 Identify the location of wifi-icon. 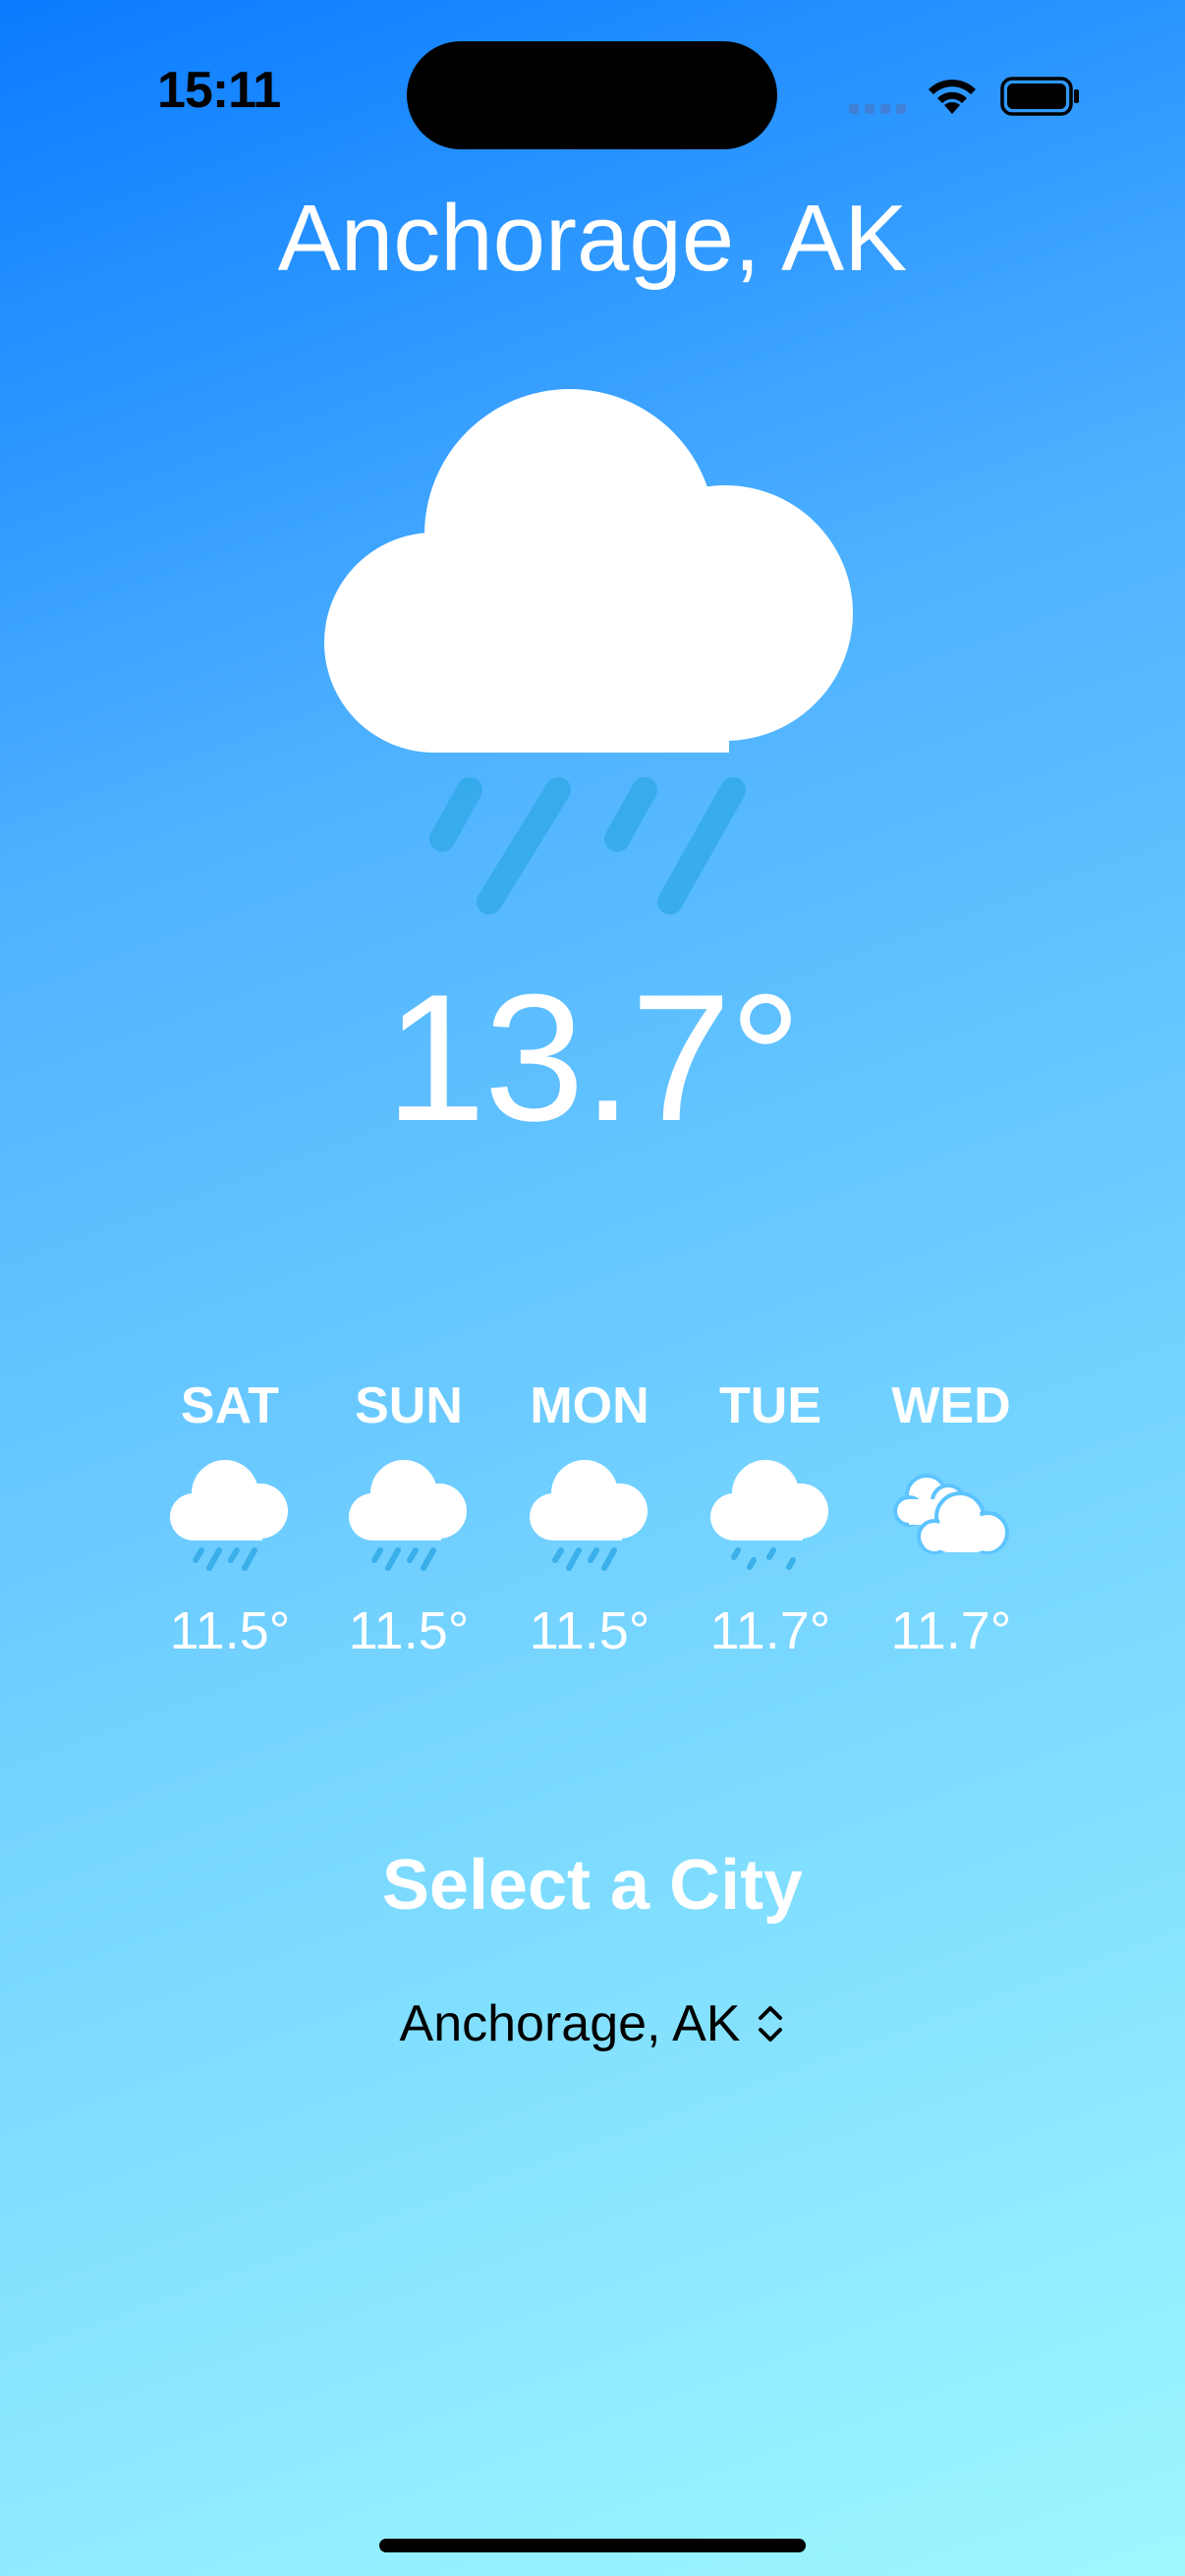
(953, 97).